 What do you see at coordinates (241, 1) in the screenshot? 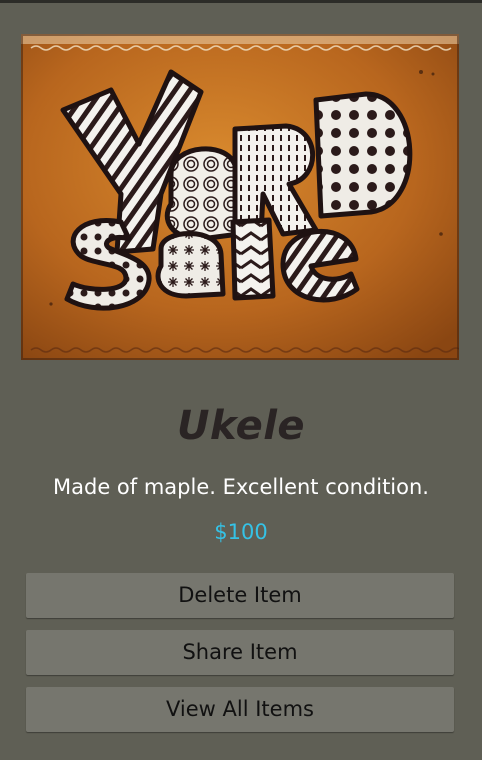
I see `status-bar-edge` at bounding box center [241, 1].